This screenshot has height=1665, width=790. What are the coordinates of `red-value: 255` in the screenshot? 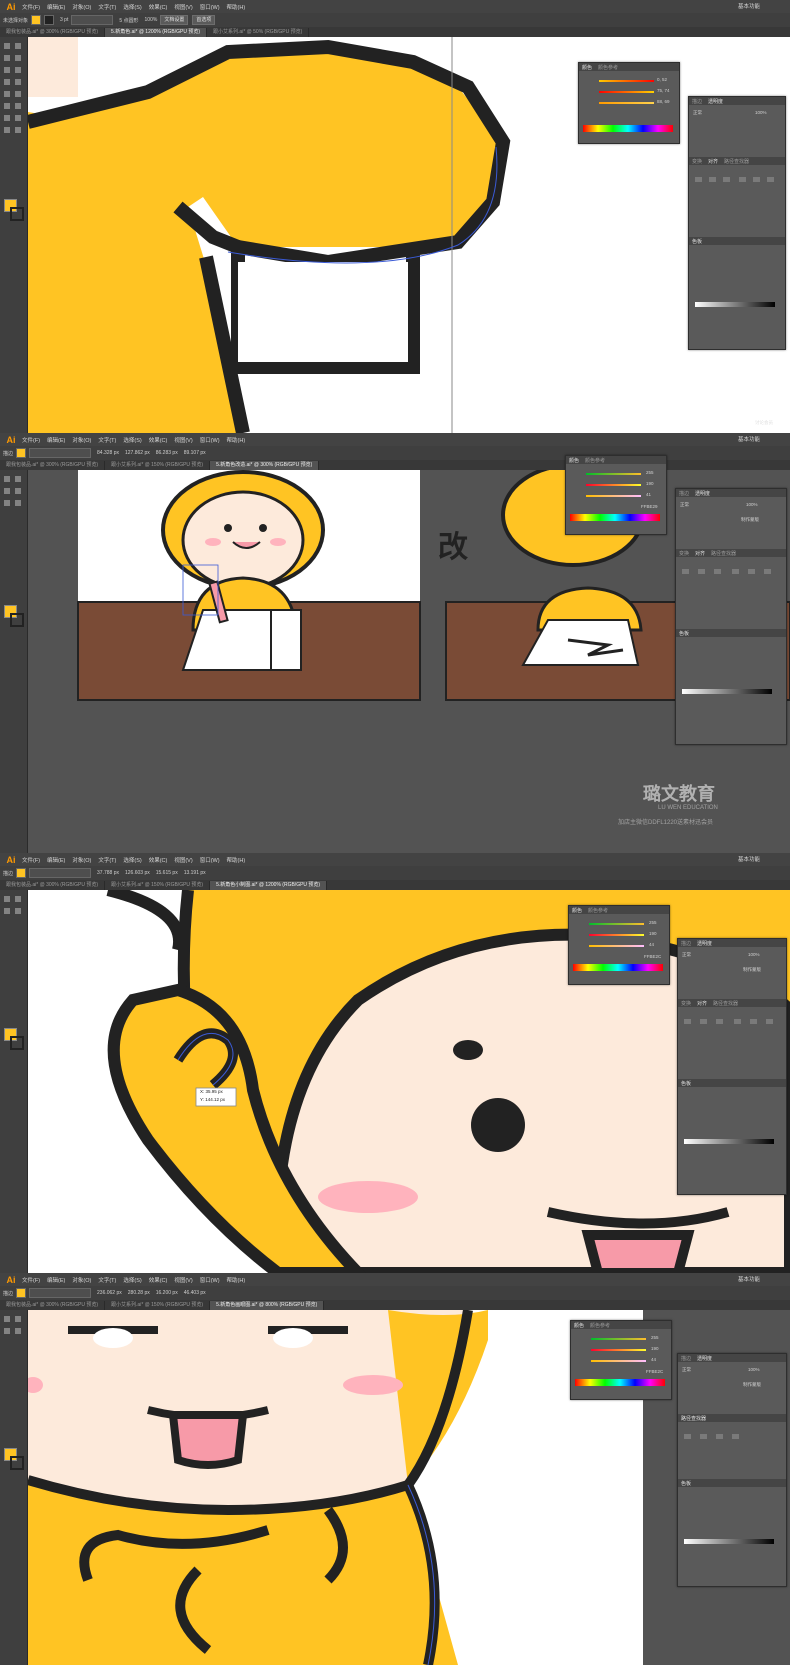 It's located at (650, 472).